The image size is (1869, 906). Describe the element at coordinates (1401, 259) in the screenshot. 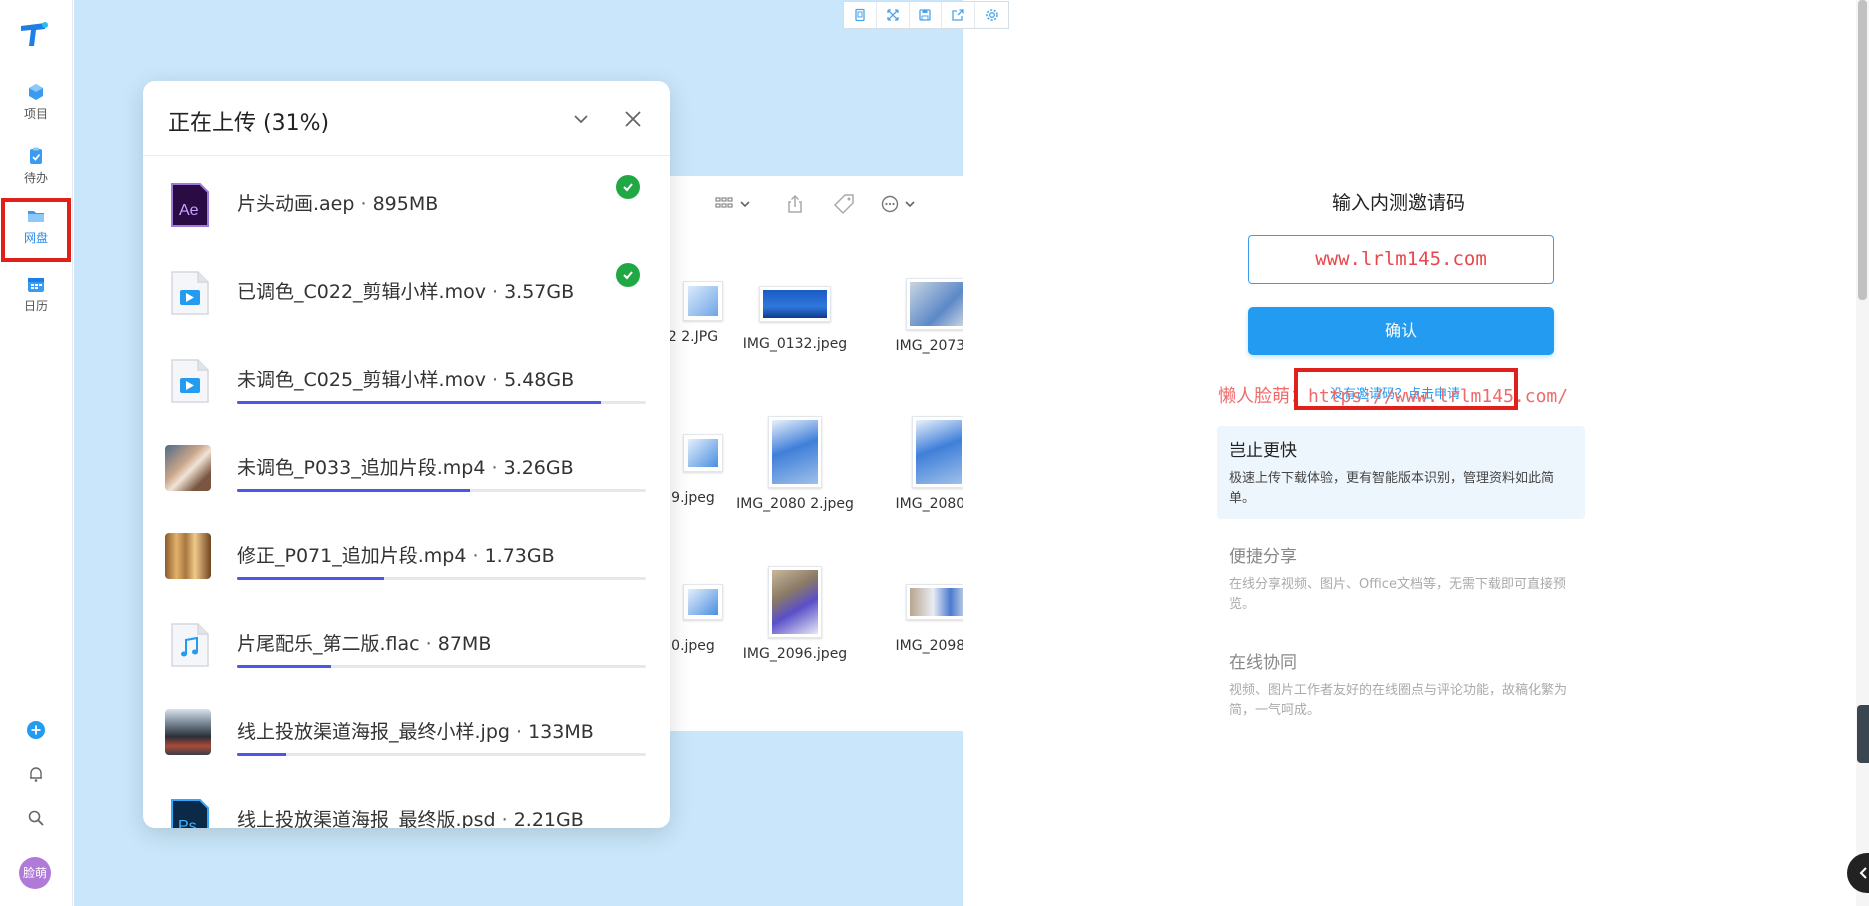

I see `invite-code-input: www.lrlm145.com` at that location.